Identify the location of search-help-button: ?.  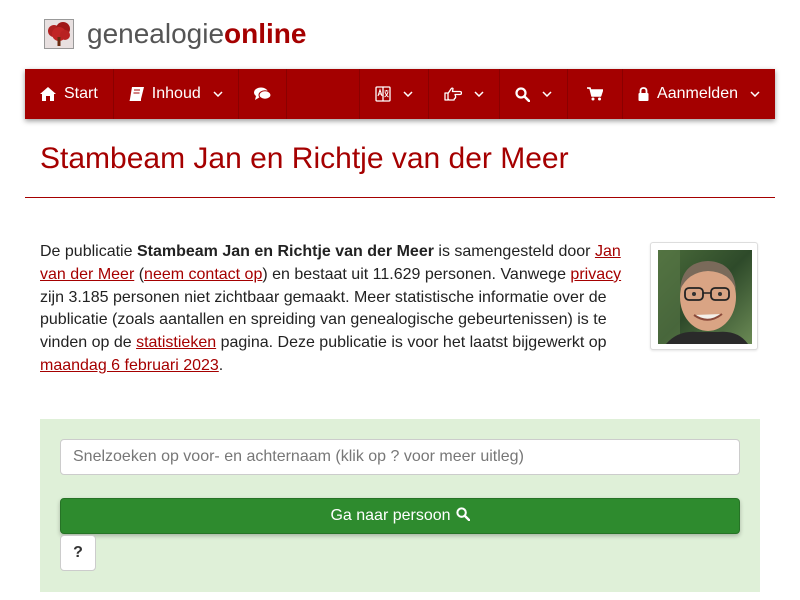
(78, 553).